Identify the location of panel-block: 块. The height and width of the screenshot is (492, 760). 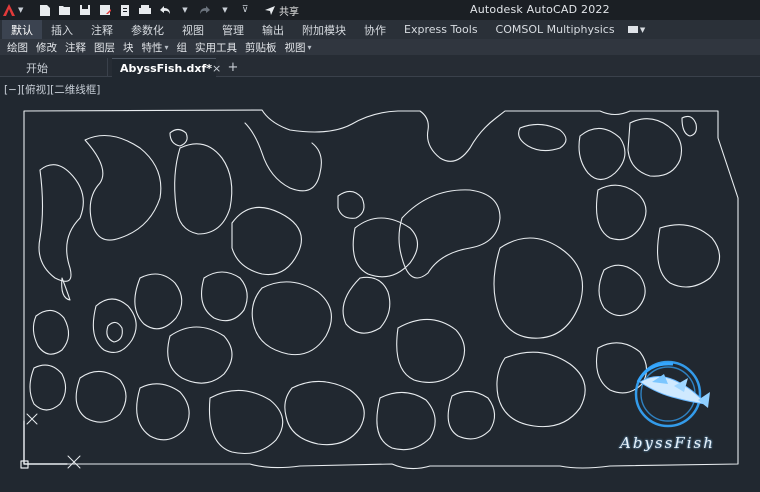
(128, 47).